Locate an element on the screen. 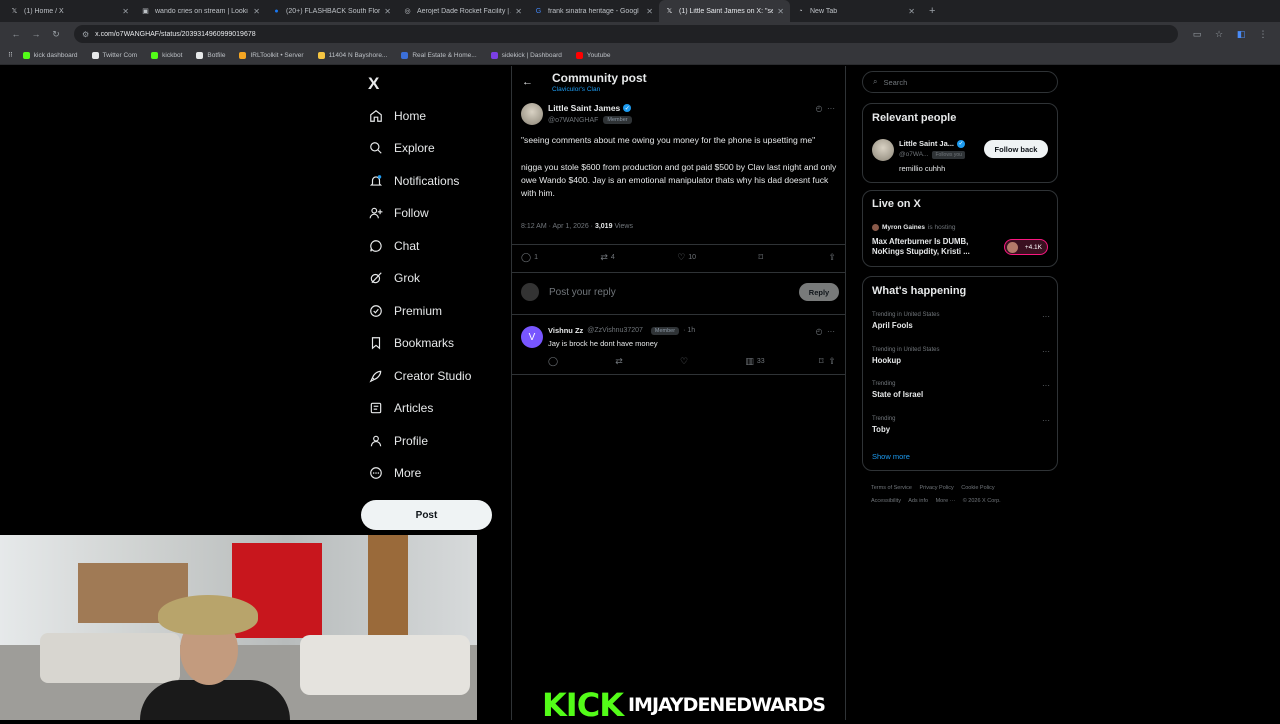 This screenshot has width=1280, height=724. back-icon: ← is located at coordinates (16, 34).